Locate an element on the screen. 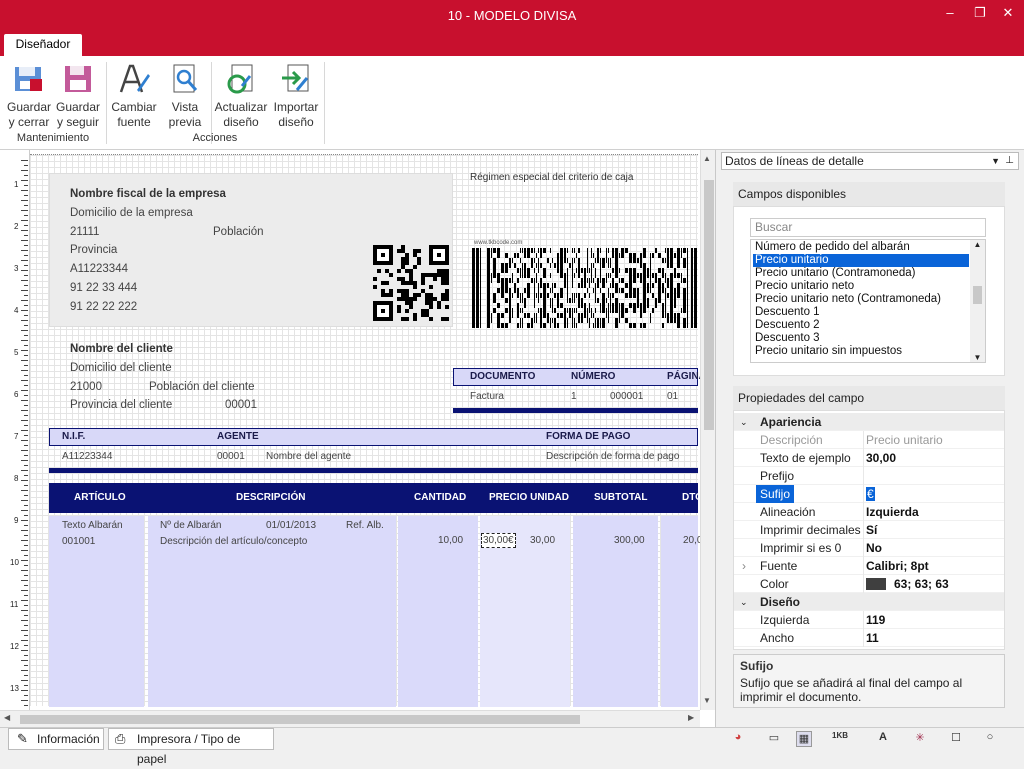  field-tool-icon: ▭ is located at coordinates (774, 739).